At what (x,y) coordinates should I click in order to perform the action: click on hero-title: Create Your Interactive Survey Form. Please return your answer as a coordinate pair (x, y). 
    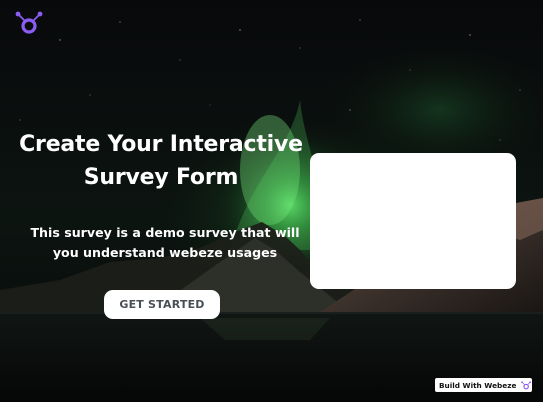
    Looking at the image, I should click on (161, 161).